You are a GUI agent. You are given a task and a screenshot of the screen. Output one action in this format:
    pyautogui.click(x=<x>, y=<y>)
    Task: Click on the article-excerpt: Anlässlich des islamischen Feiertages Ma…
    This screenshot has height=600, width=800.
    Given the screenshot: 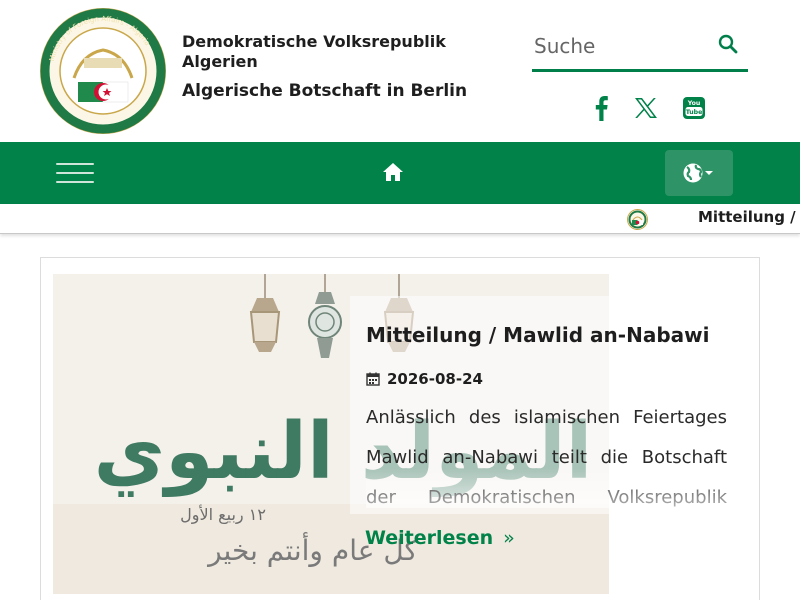 What is the action you would take?
    pyautogui.click(x=546, y=453)
    